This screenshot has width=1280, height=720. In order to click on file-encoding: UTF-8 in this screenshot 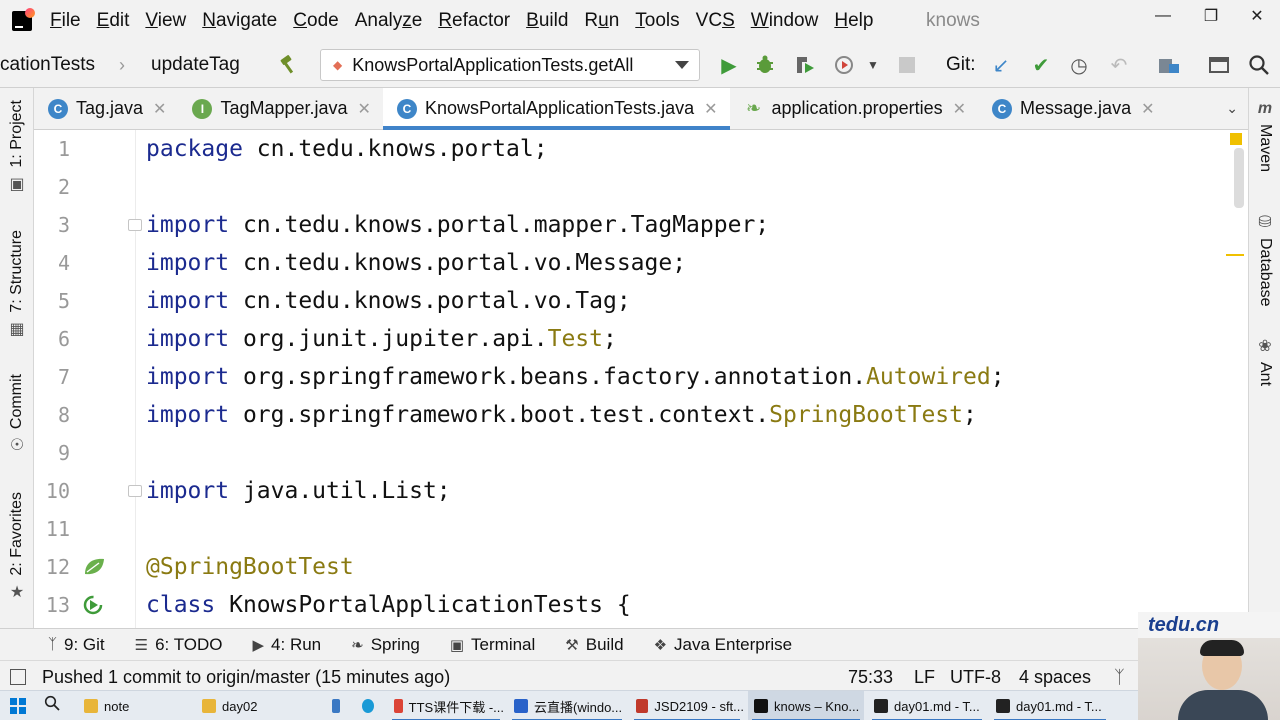, I will do `click(975, 677)`.